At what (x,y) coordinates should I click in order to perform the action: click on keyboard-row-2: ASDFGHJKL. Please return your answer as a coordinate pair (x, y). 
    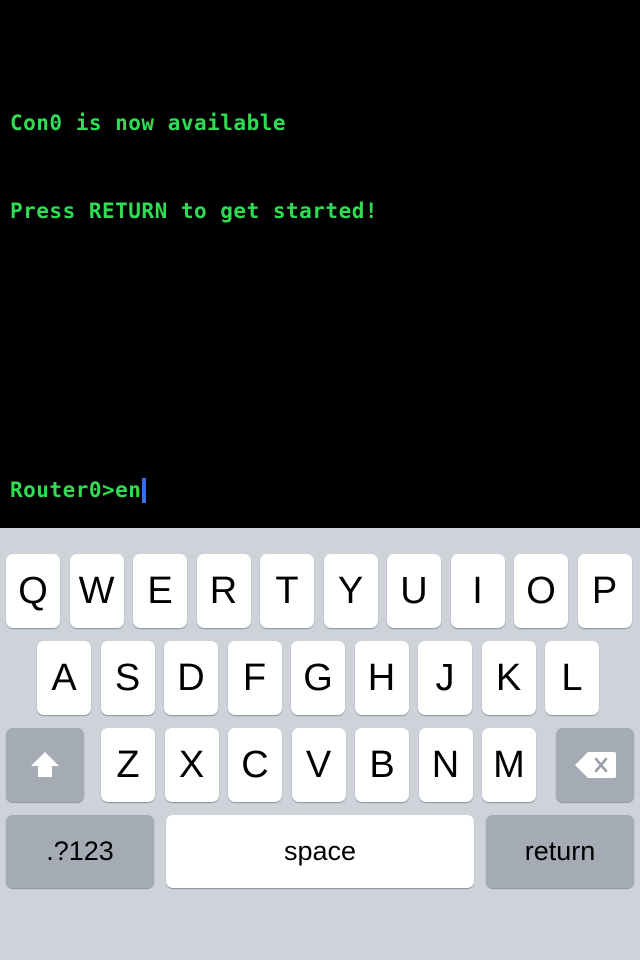
    Looking at the image, I should click on (320, 678).